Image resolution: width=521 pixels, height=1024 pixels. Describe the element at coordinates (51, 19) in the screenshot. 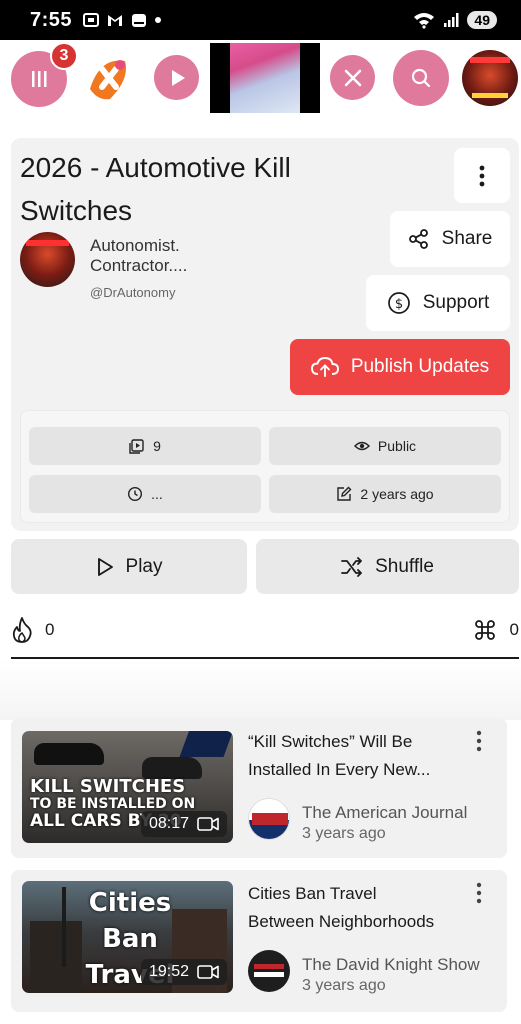

I see `status-time: 7:55` at that location.